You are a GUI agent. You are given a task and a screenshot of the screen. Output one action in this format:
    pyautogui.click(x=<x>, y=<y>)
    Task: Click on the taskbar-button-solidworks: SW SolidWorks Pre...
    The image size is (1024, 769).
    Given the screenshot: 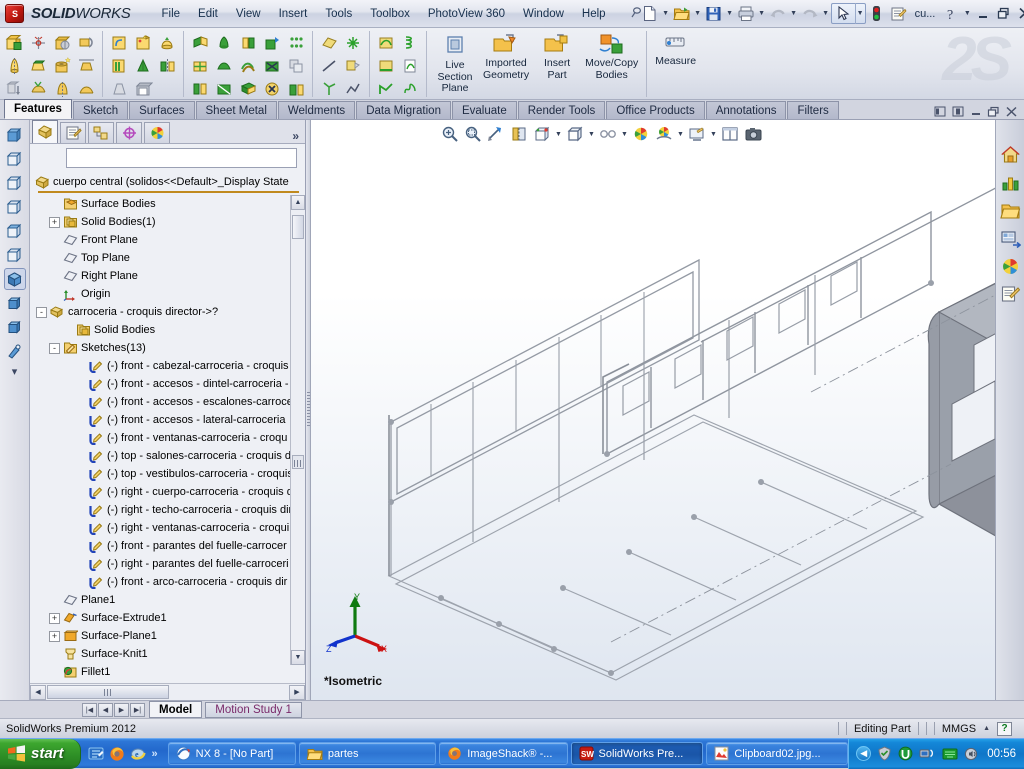 What is the action you would take?
    pyautogui.click(x=637, y=753)
    